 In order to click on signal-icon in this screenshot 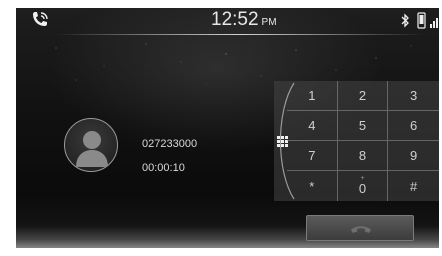, I will do `click(434, 23)`.